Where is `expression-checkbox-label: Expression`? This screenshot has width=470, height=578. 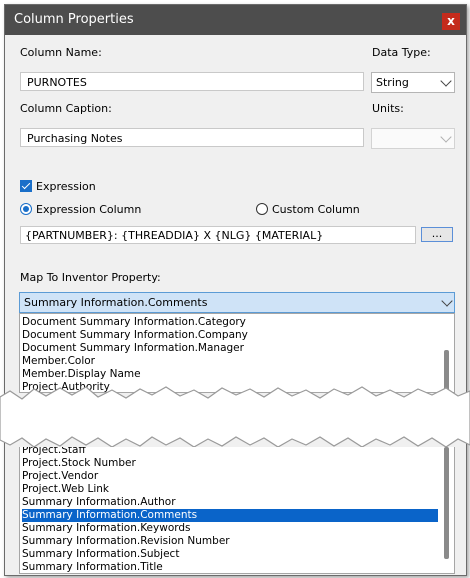 expression-checkbox-label: Expression is located at coordinates (66, 186).